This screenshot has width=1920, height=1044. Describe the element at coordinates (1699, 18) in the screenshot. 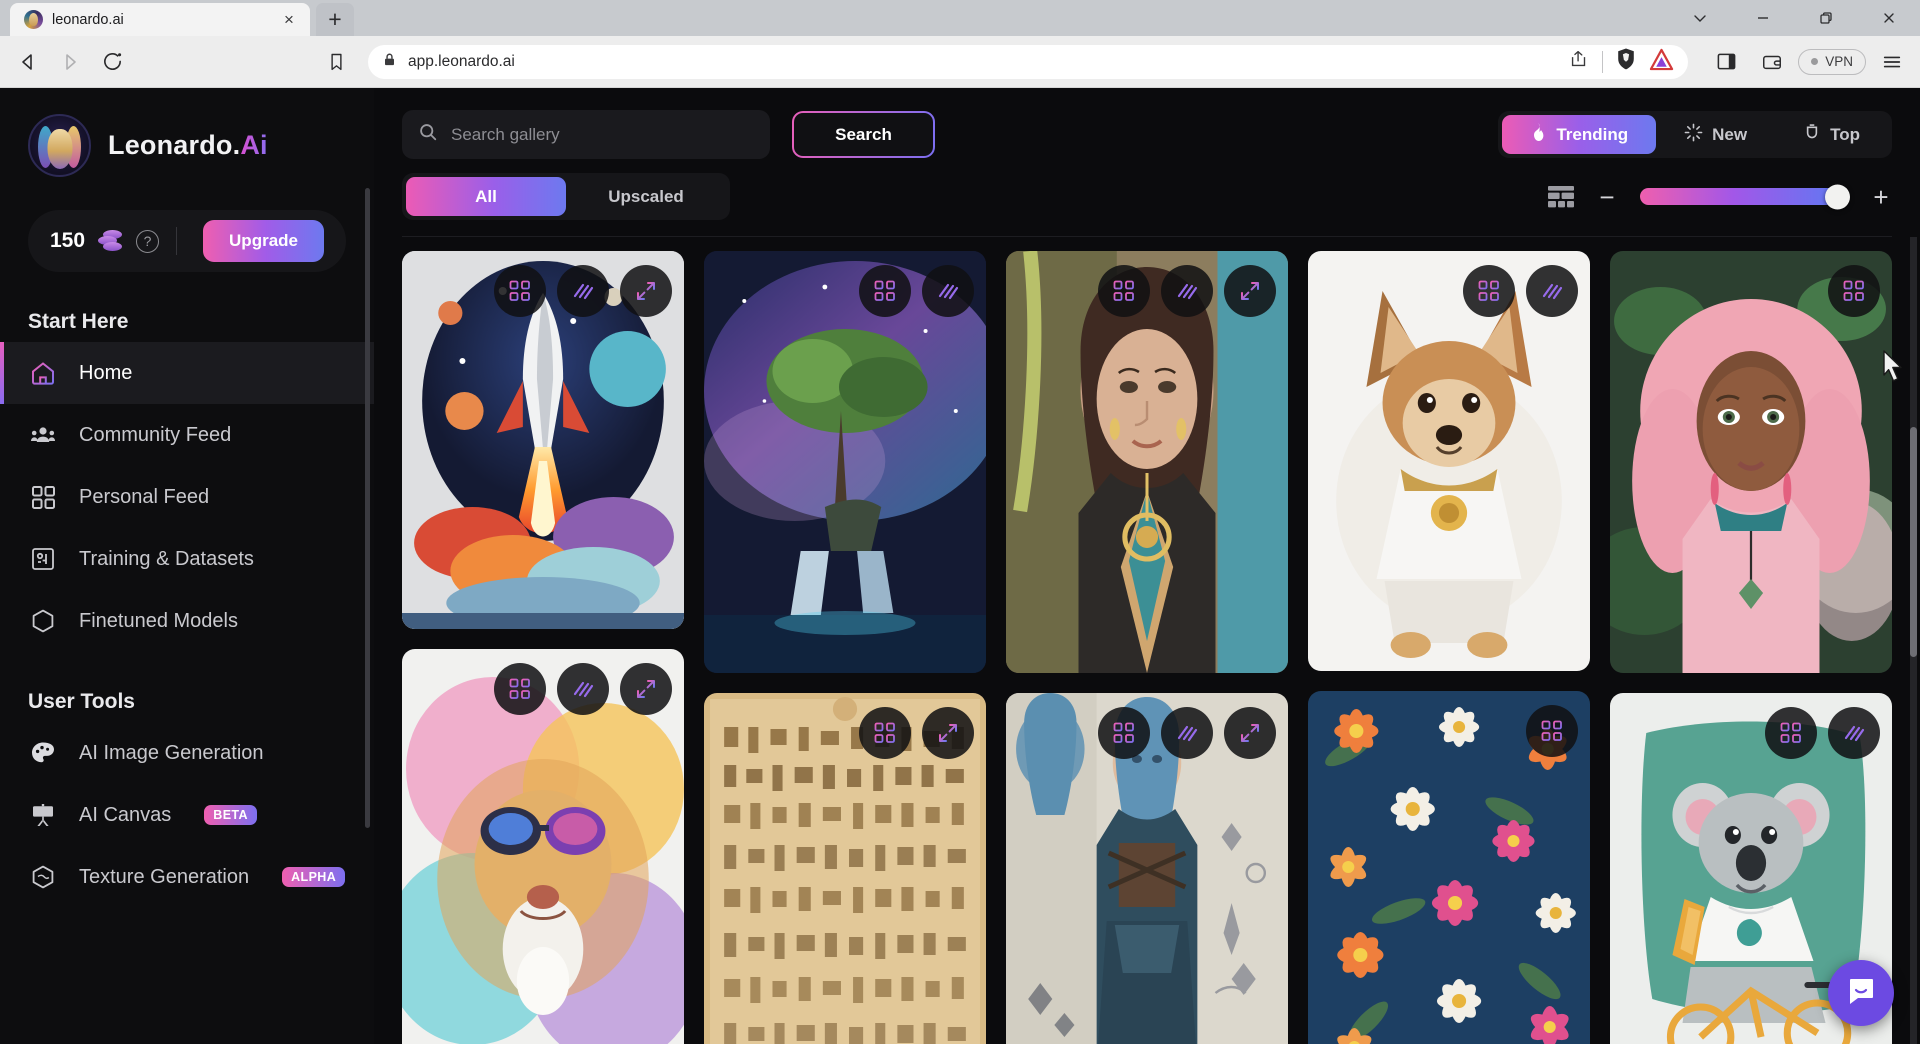

I see `tab-search-chevron-icon` at that location.